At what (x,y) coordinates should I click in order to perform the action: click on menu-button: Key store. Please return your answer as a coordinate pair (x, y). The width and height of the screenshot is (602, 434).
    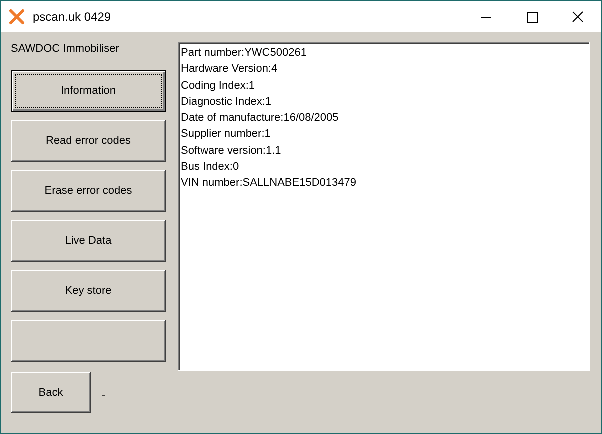
    Looking at the image, I should click on (88, 291).